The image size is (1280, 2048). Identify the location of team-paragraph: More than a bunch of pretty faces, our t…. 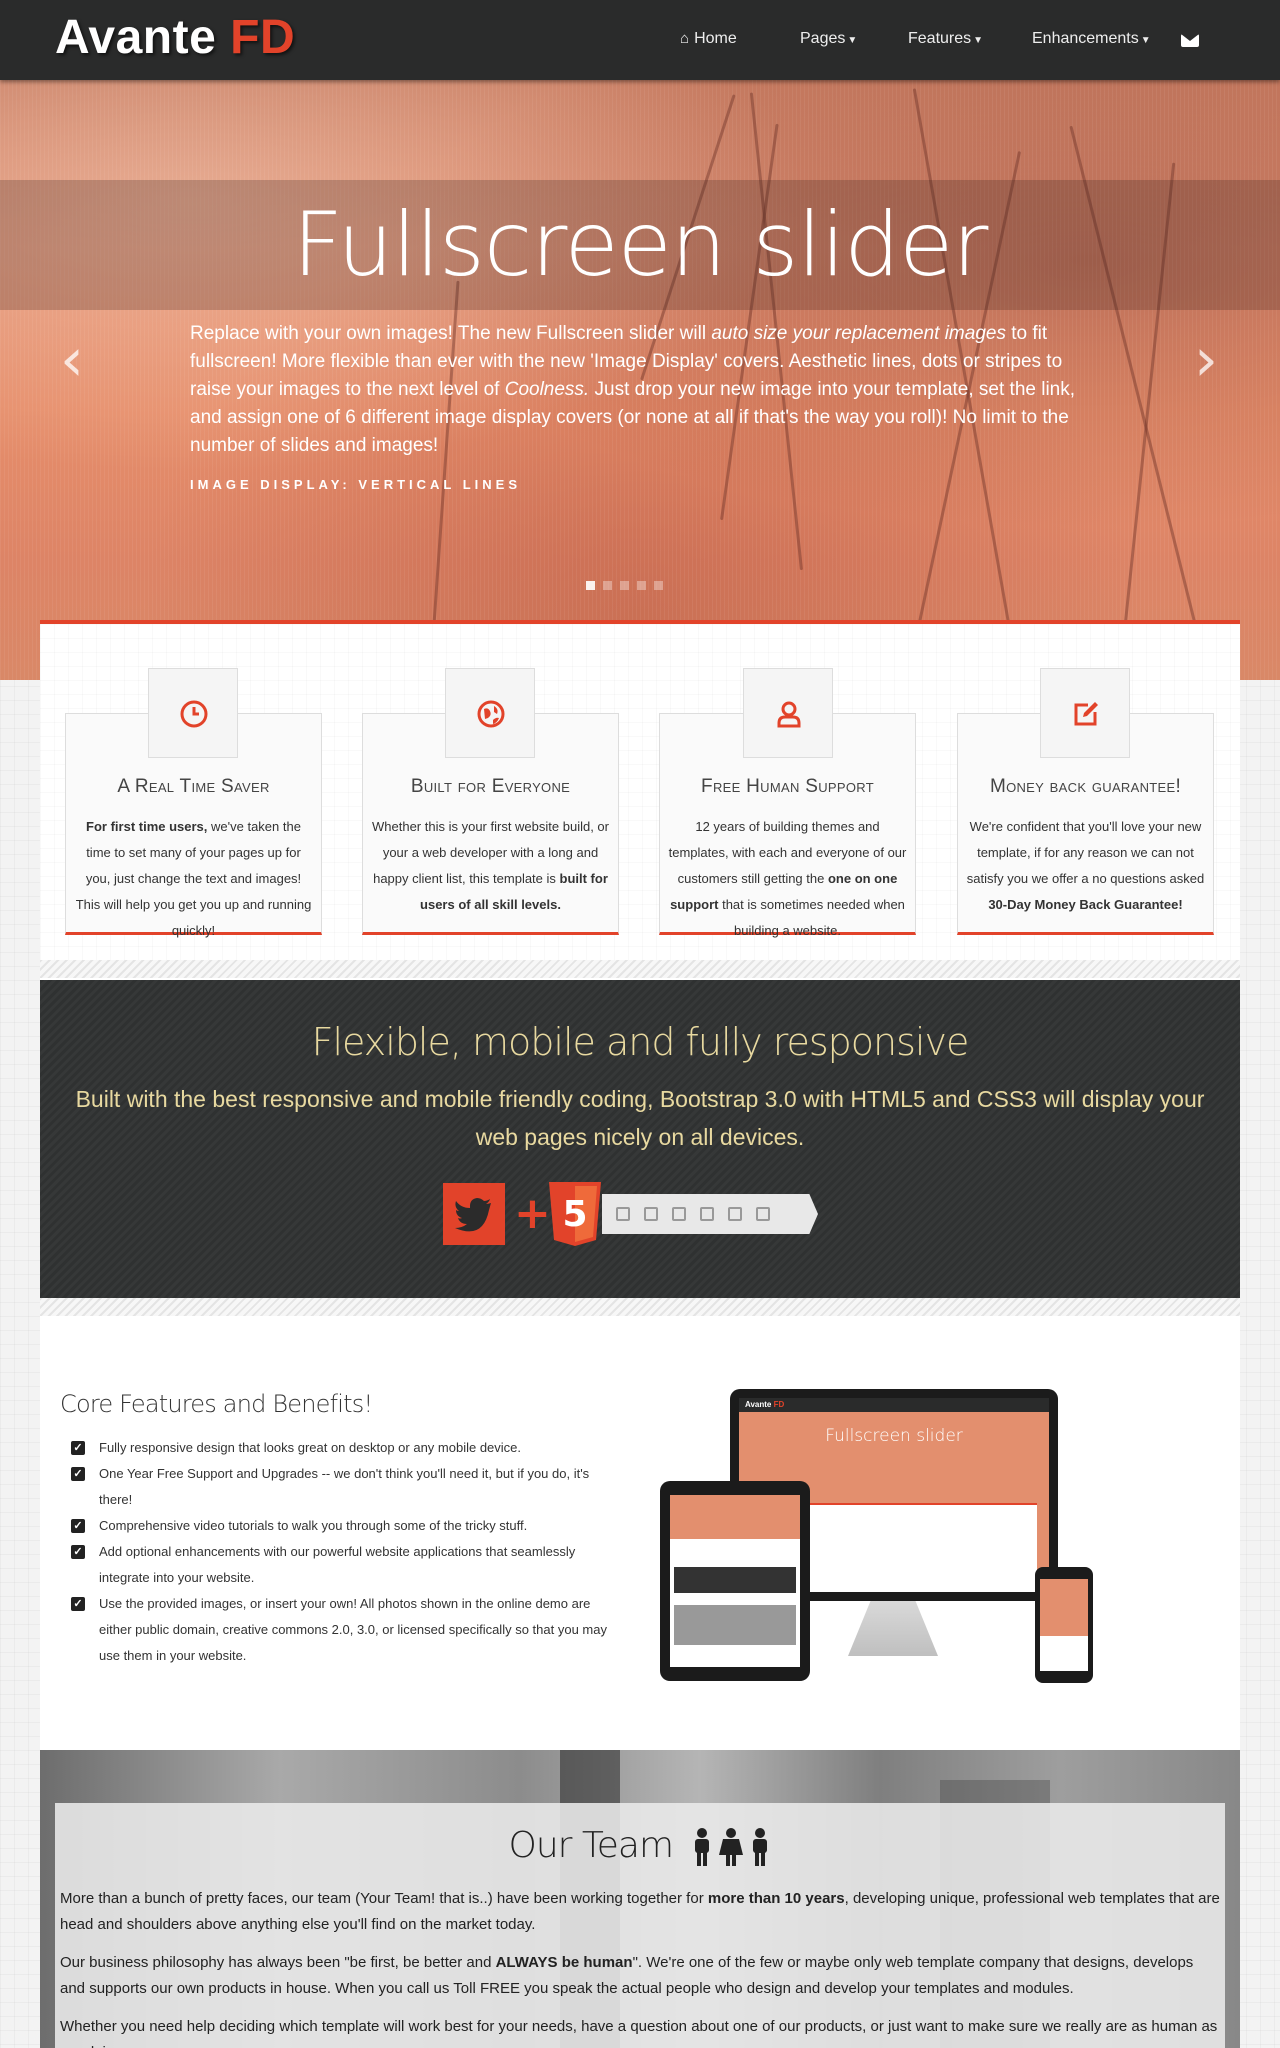
(640, 1911).